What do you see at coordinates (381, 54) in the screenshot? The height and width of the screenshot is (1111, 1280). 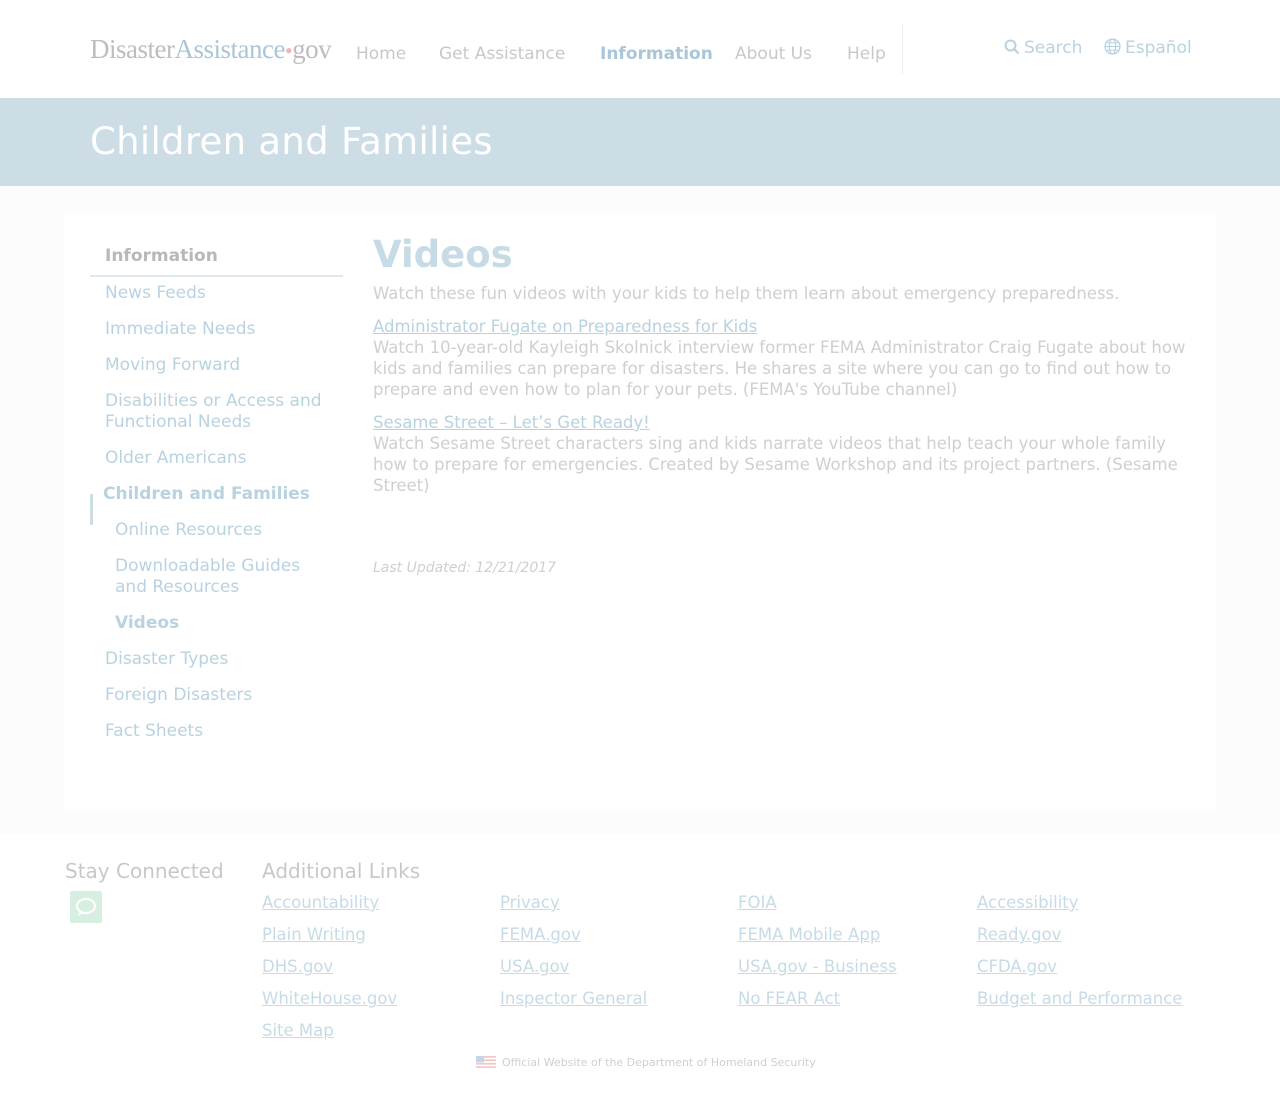 I see `nav-home: Home` at bounding box center [381, 54].